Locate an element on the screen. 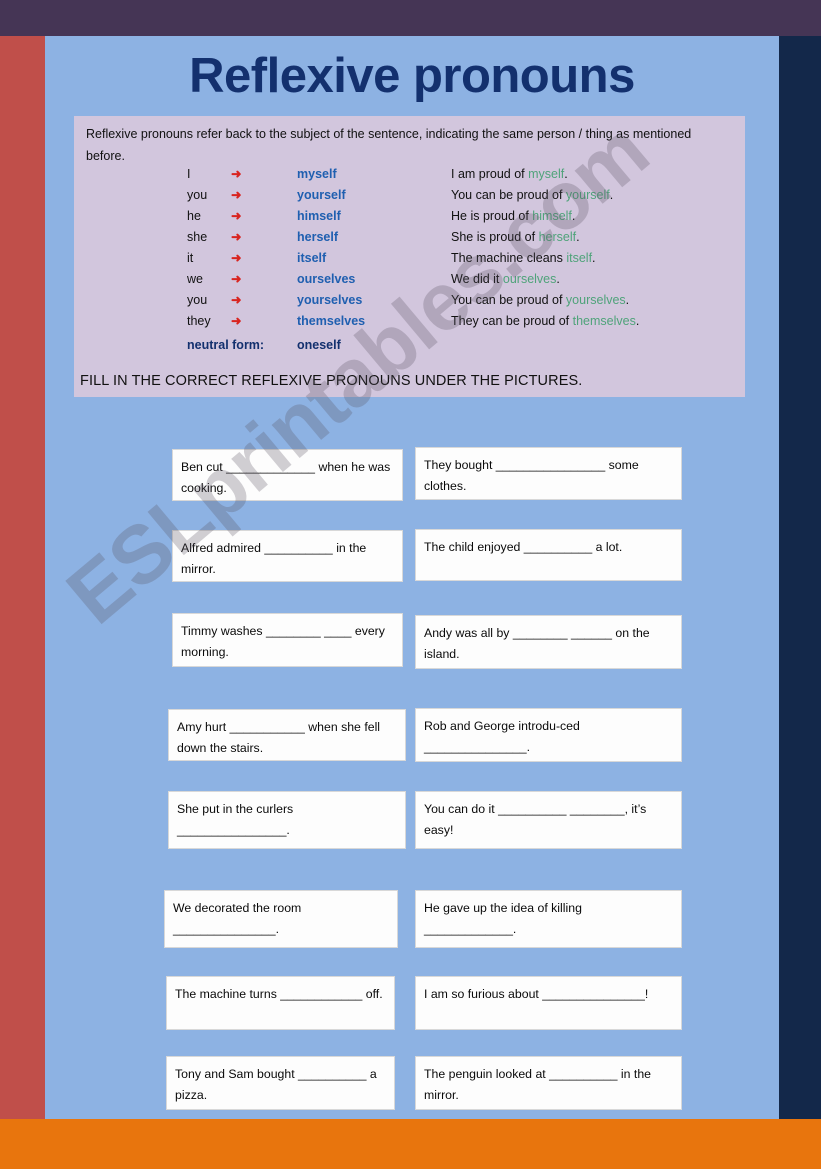 Image resolution: width=821 pixels, height=1169 pixels. subject-pronoun: it is located at coordinates (190, 257).